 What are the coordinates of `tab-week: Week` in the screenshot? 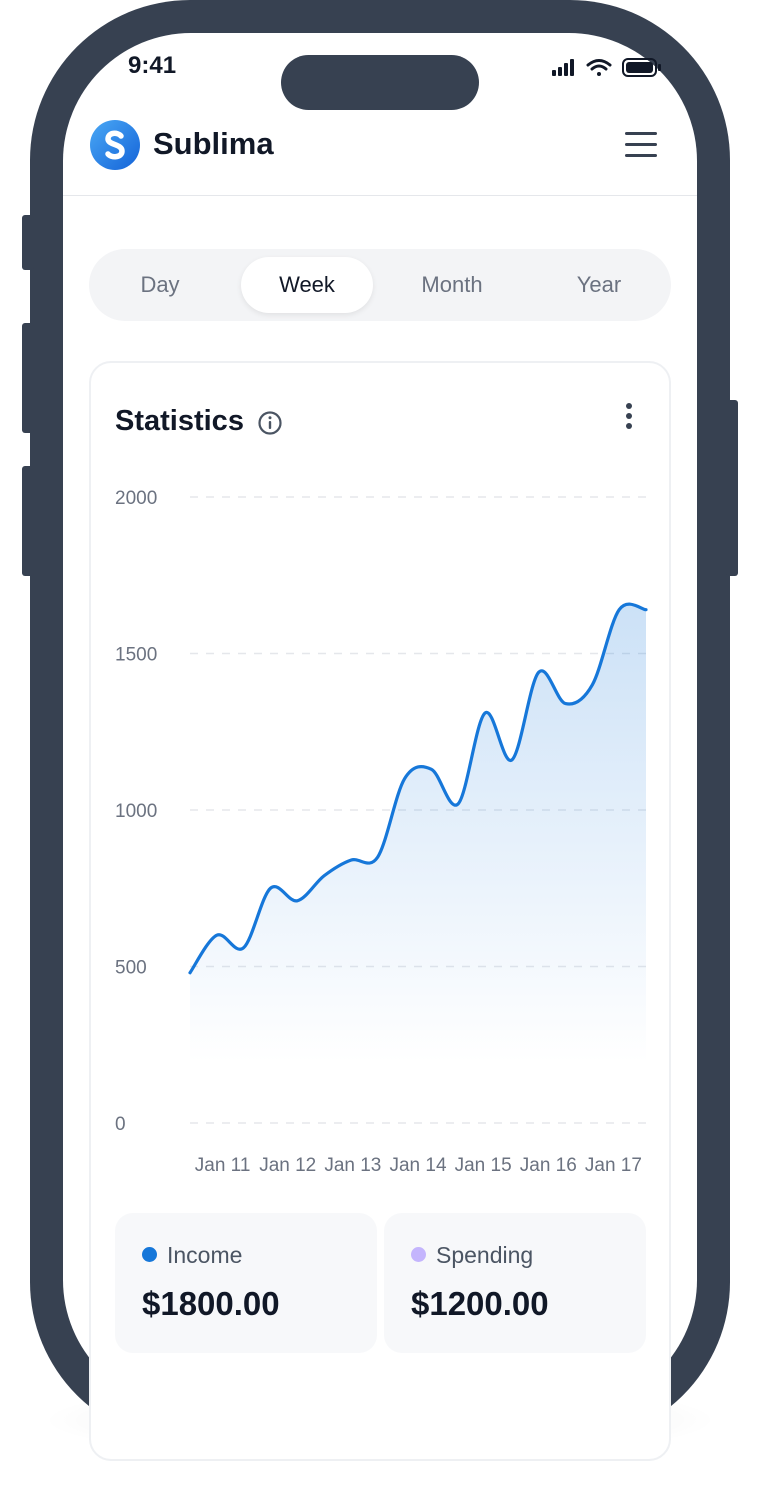 It's located at (307, 285).